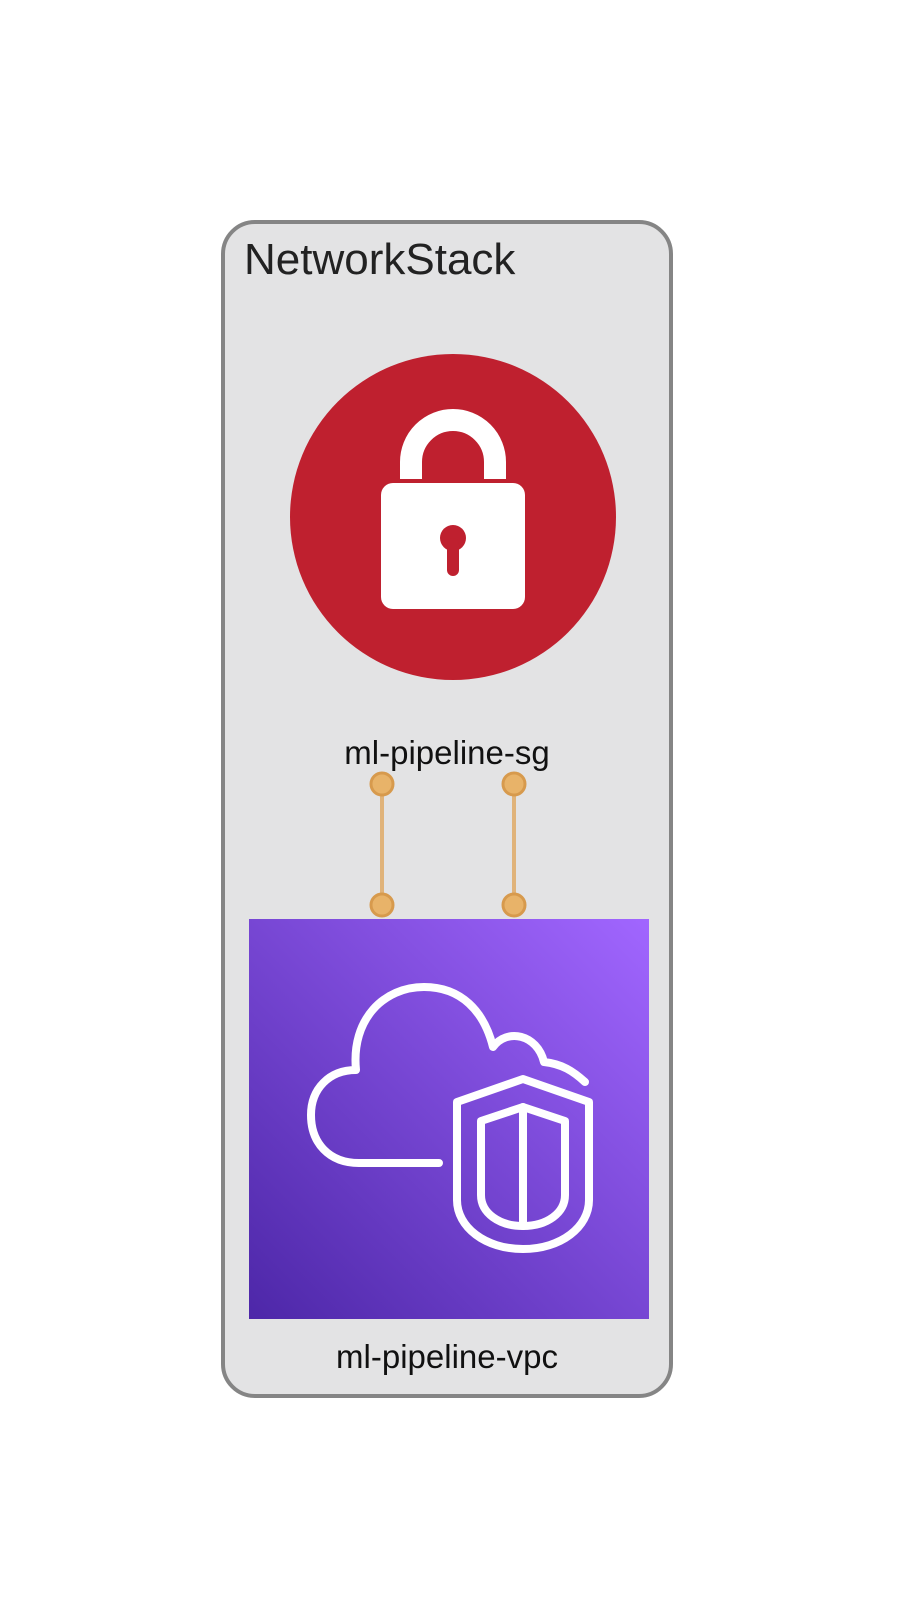  Describe the element at coordinates (449, 1119) in the screenshot. I see `cloud-shield-icon` at that location.